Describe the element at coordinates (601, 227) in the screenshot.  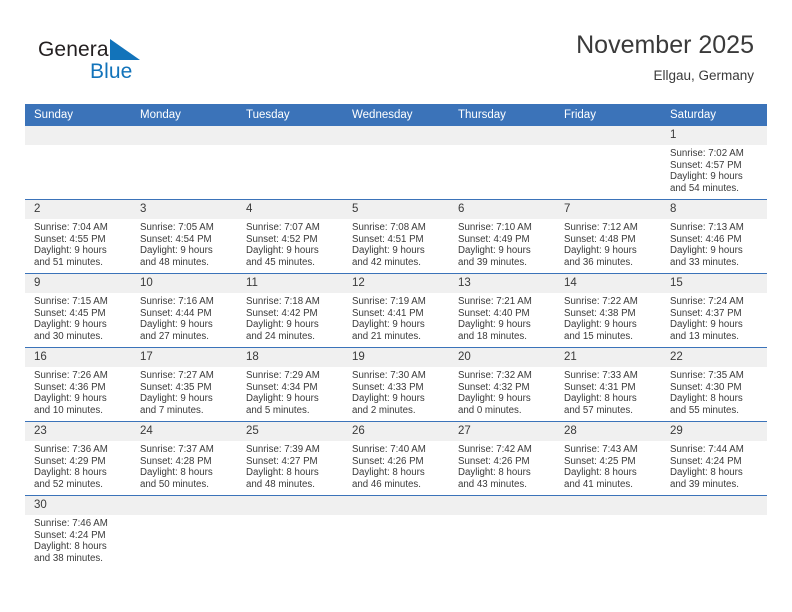
I see `day-info-line: Sunrise: 7:12 AM` at that location.